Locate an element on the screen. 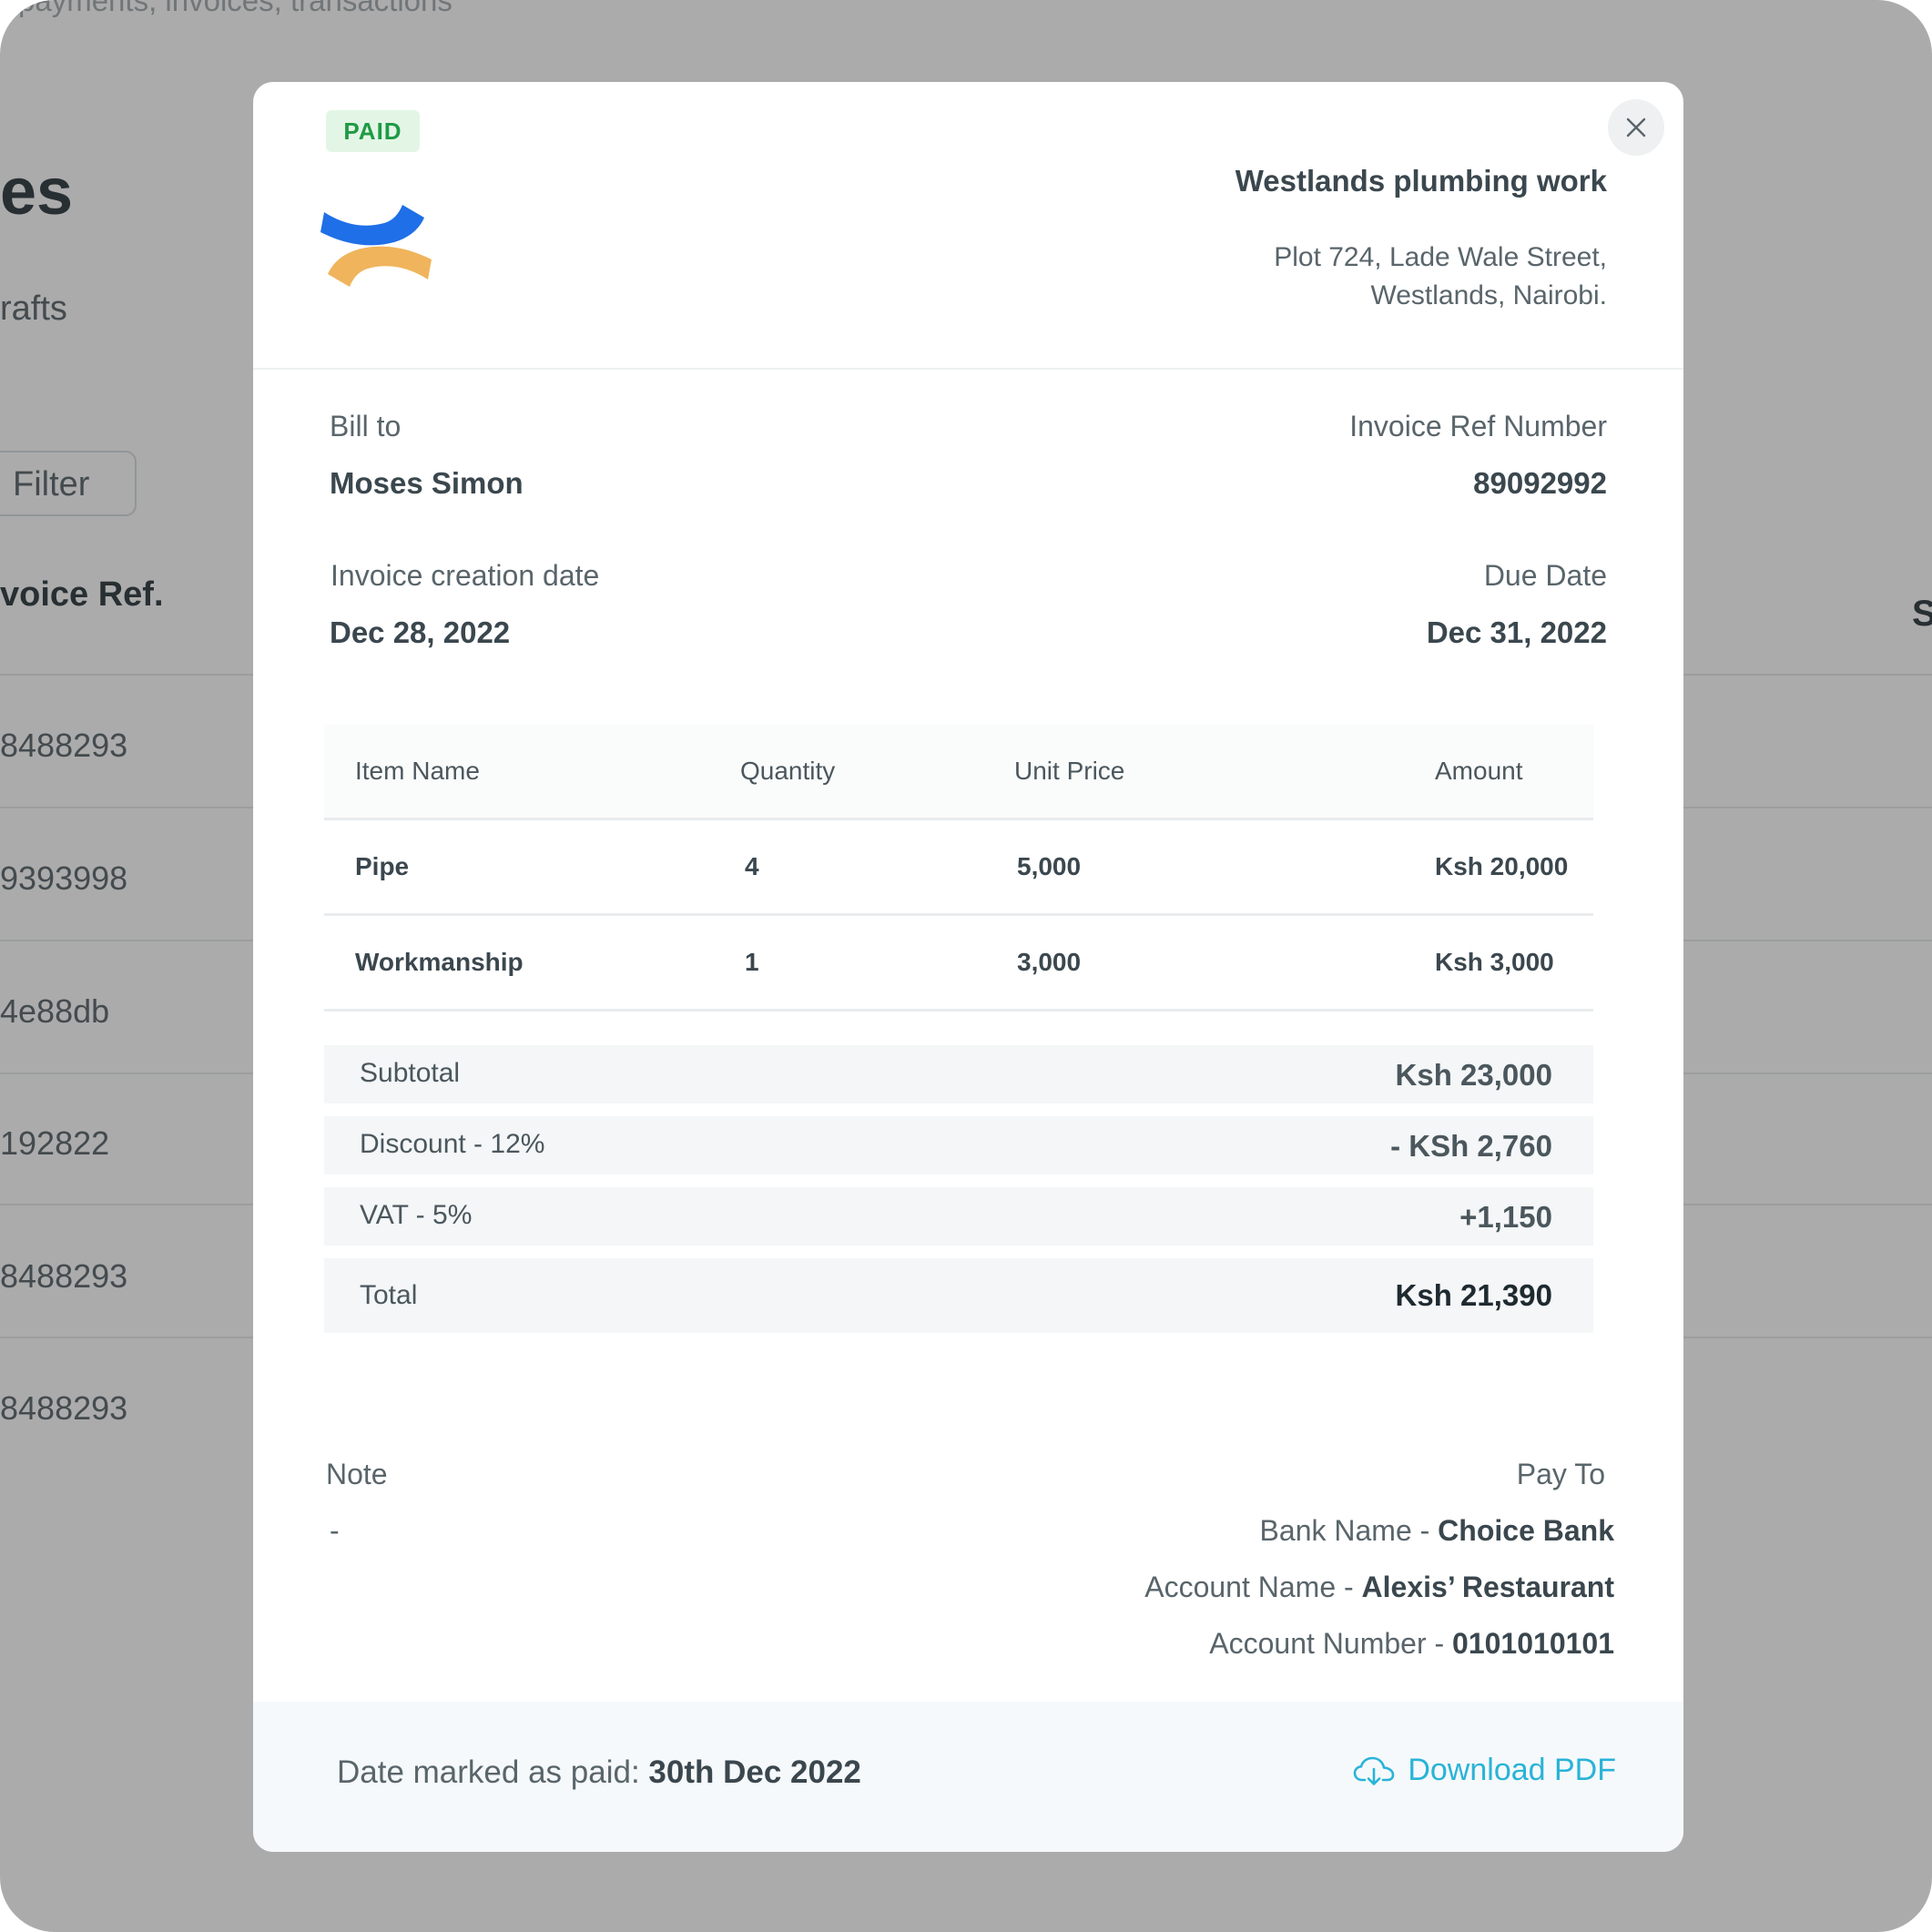 This screenshot has height=1932, width=1932. header-divider is located at coordinates (968, 369).